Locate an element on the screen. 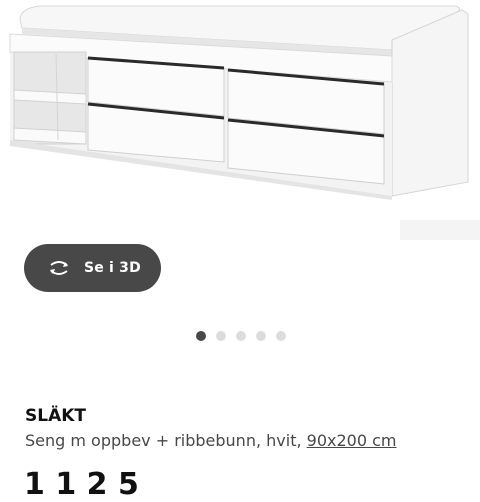  product-price: 1 1 2 5 is located at coordinates (81, 484).